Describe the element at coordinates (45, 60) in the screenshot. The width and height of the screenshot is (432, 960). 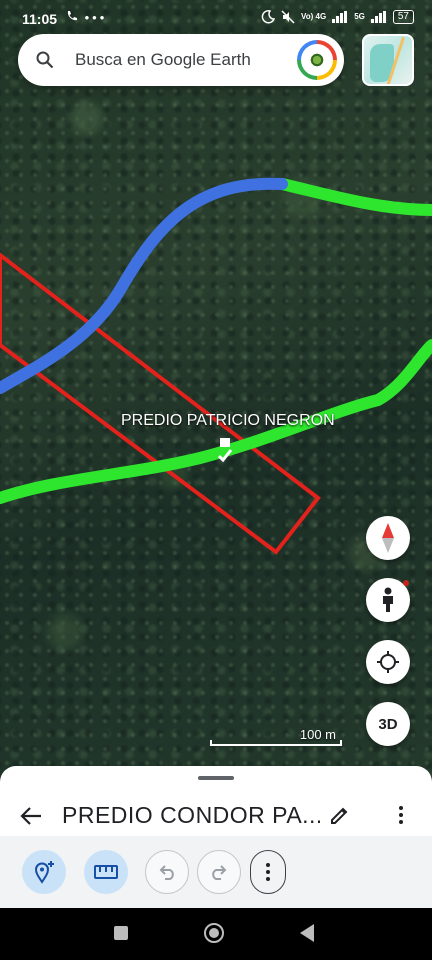
I see `search-icon` at that location.